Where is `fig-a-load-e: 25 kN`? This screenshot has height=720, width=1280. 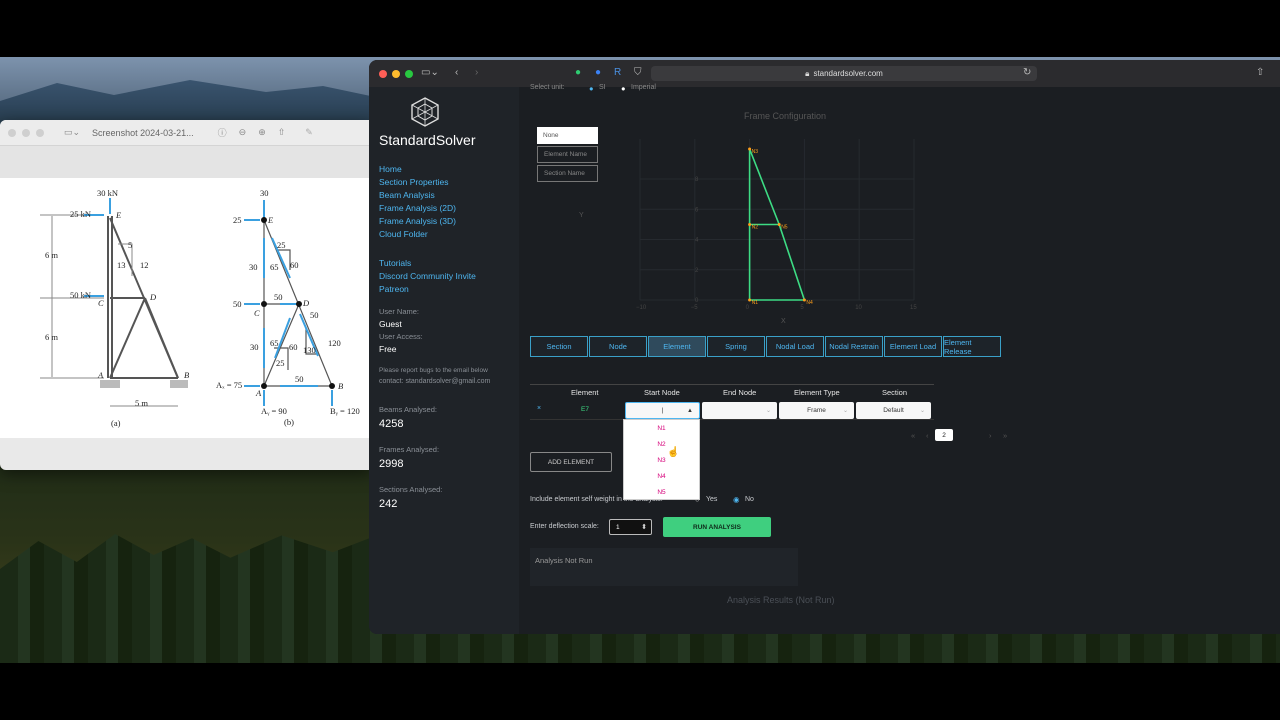
fig-a-load-e: 25 kN is located at coordinates (80, 214).